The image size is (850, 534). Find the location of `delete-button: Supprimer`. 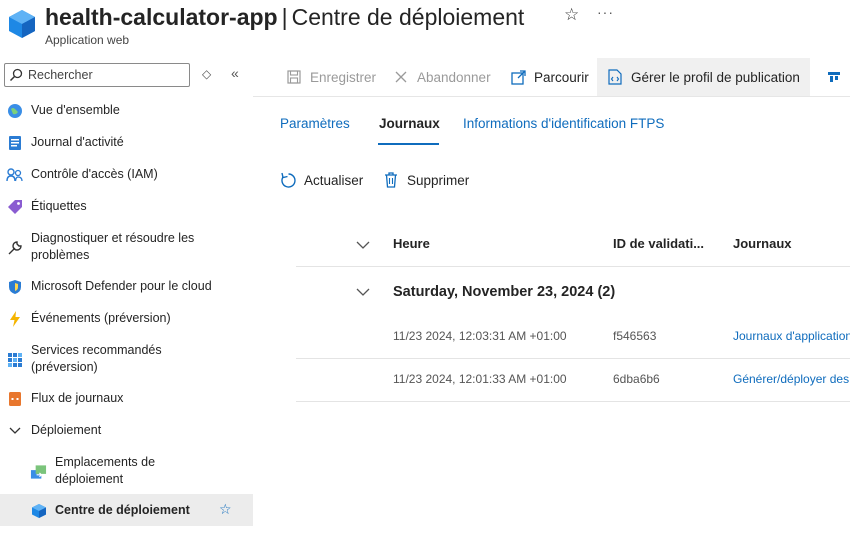

delete-button: Supprimer is located at coordinates (425, 180).